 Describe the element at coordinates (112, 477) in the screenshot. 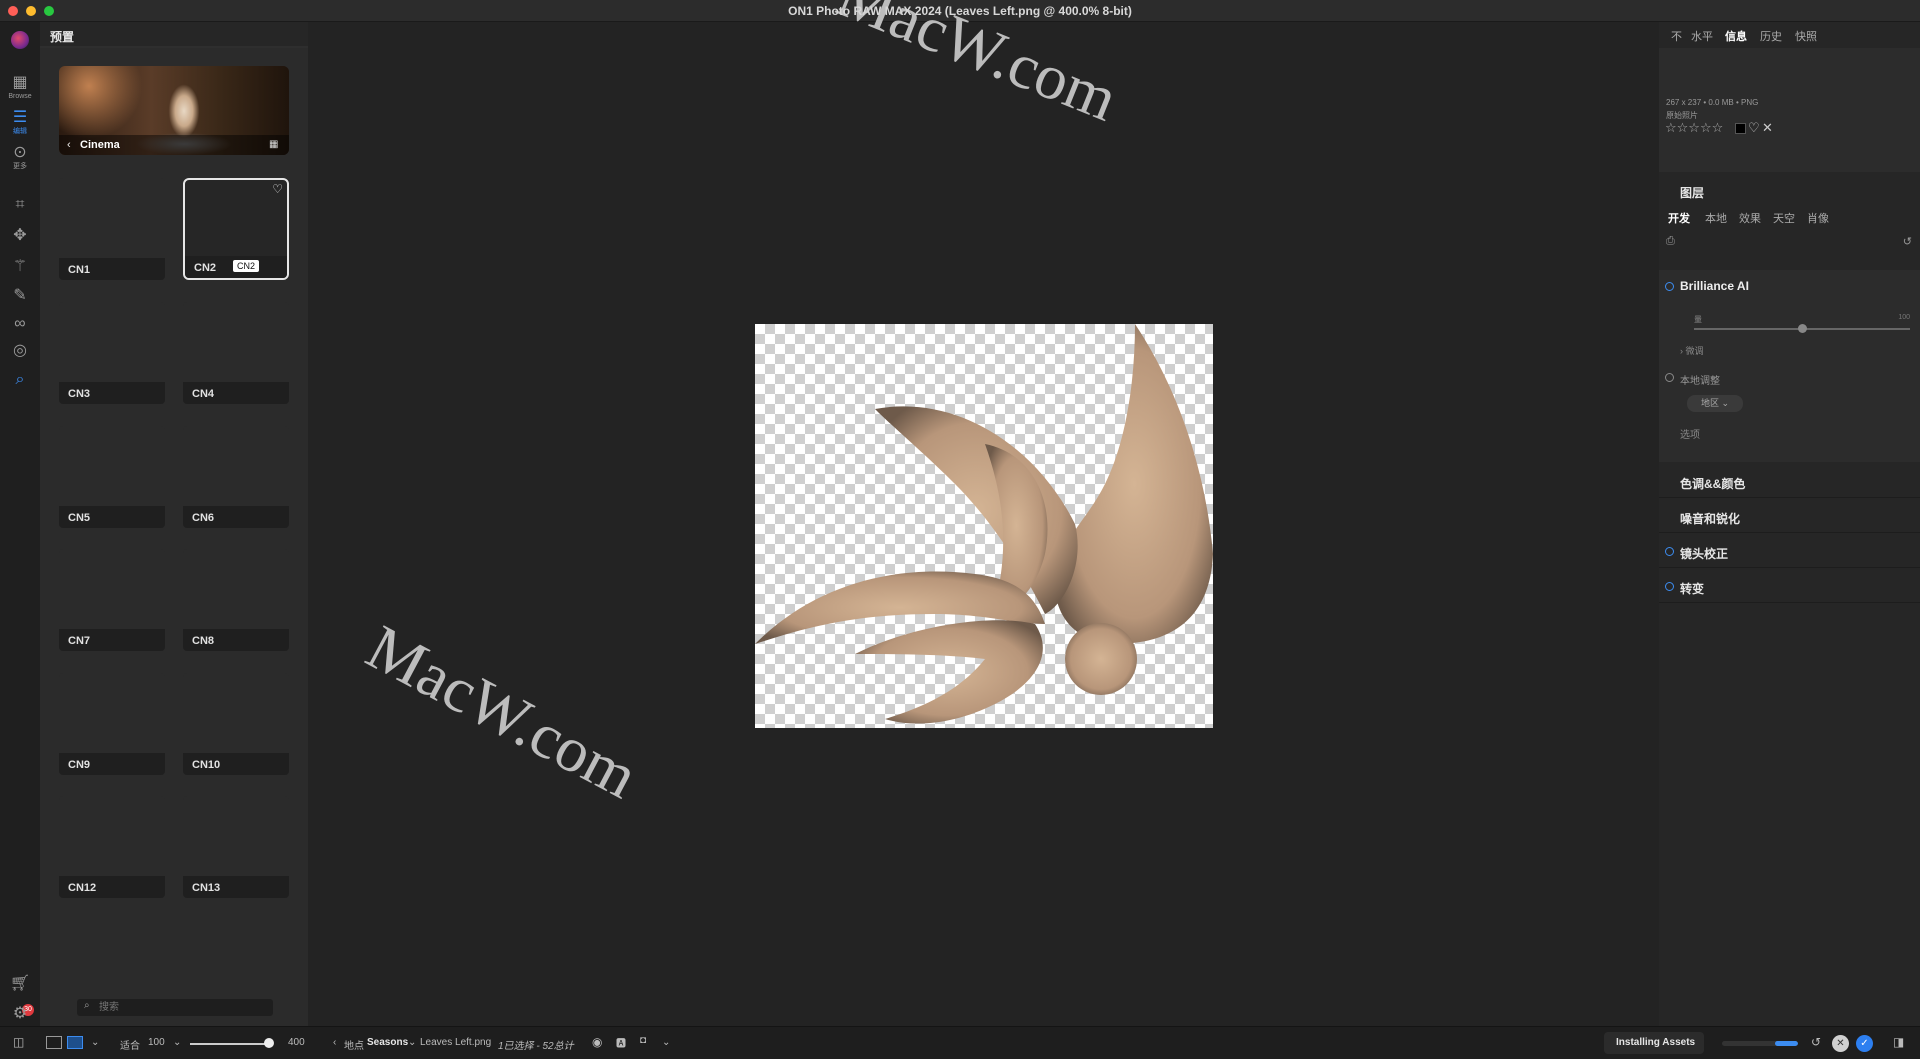

I see `preset-thumb-cn5: CN5` at that location.